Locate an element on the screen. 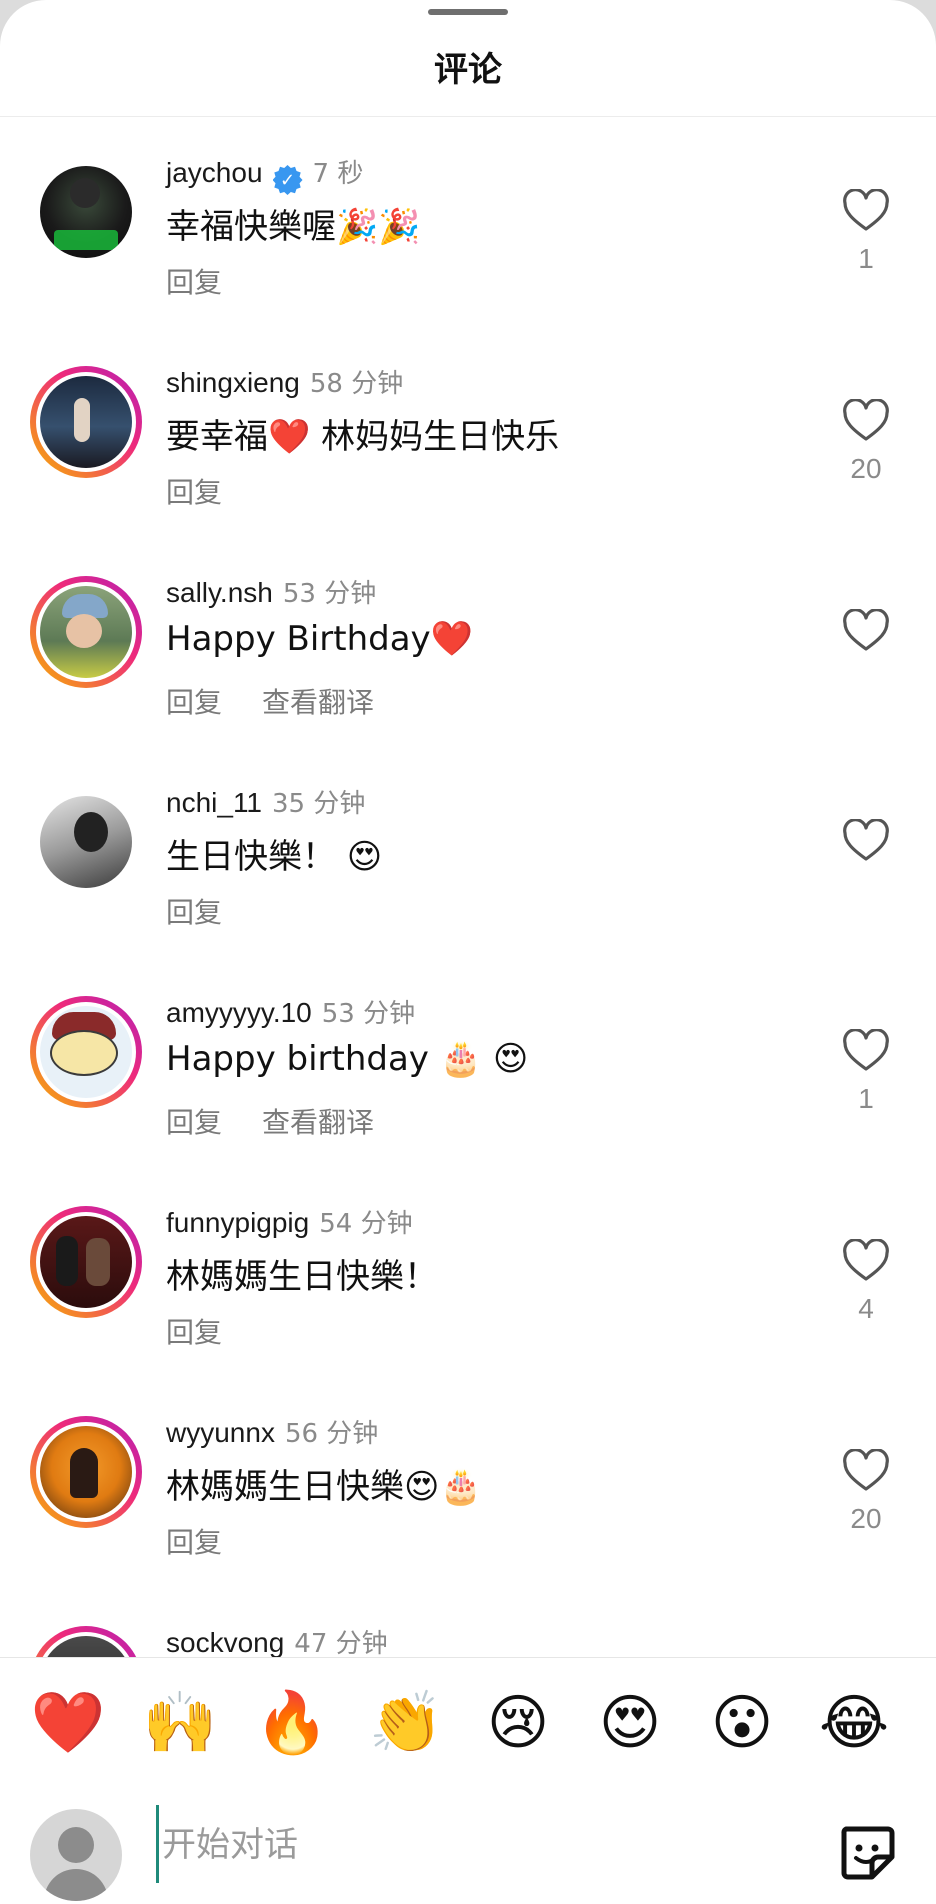  comment-time: 47 分钟 is located at coordinates (341, 1643).